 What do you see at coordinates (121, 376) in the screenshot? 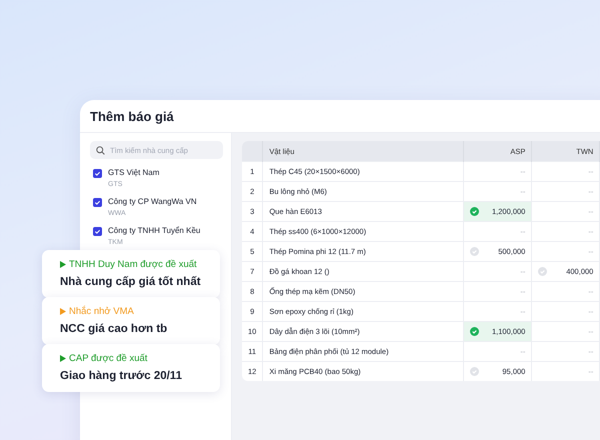
I see `notification-message: Giao hàng trước 20/11` at bounding box center [121, 376].